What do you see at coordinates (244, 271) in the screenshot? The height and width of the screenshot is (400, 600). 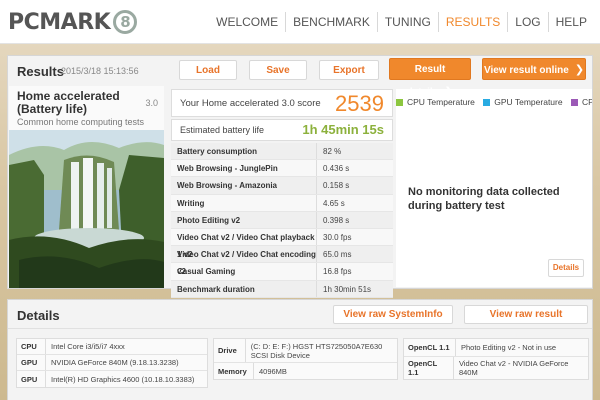 I see `metric-name: Casual Gaming` at bounding box center [244, 271].